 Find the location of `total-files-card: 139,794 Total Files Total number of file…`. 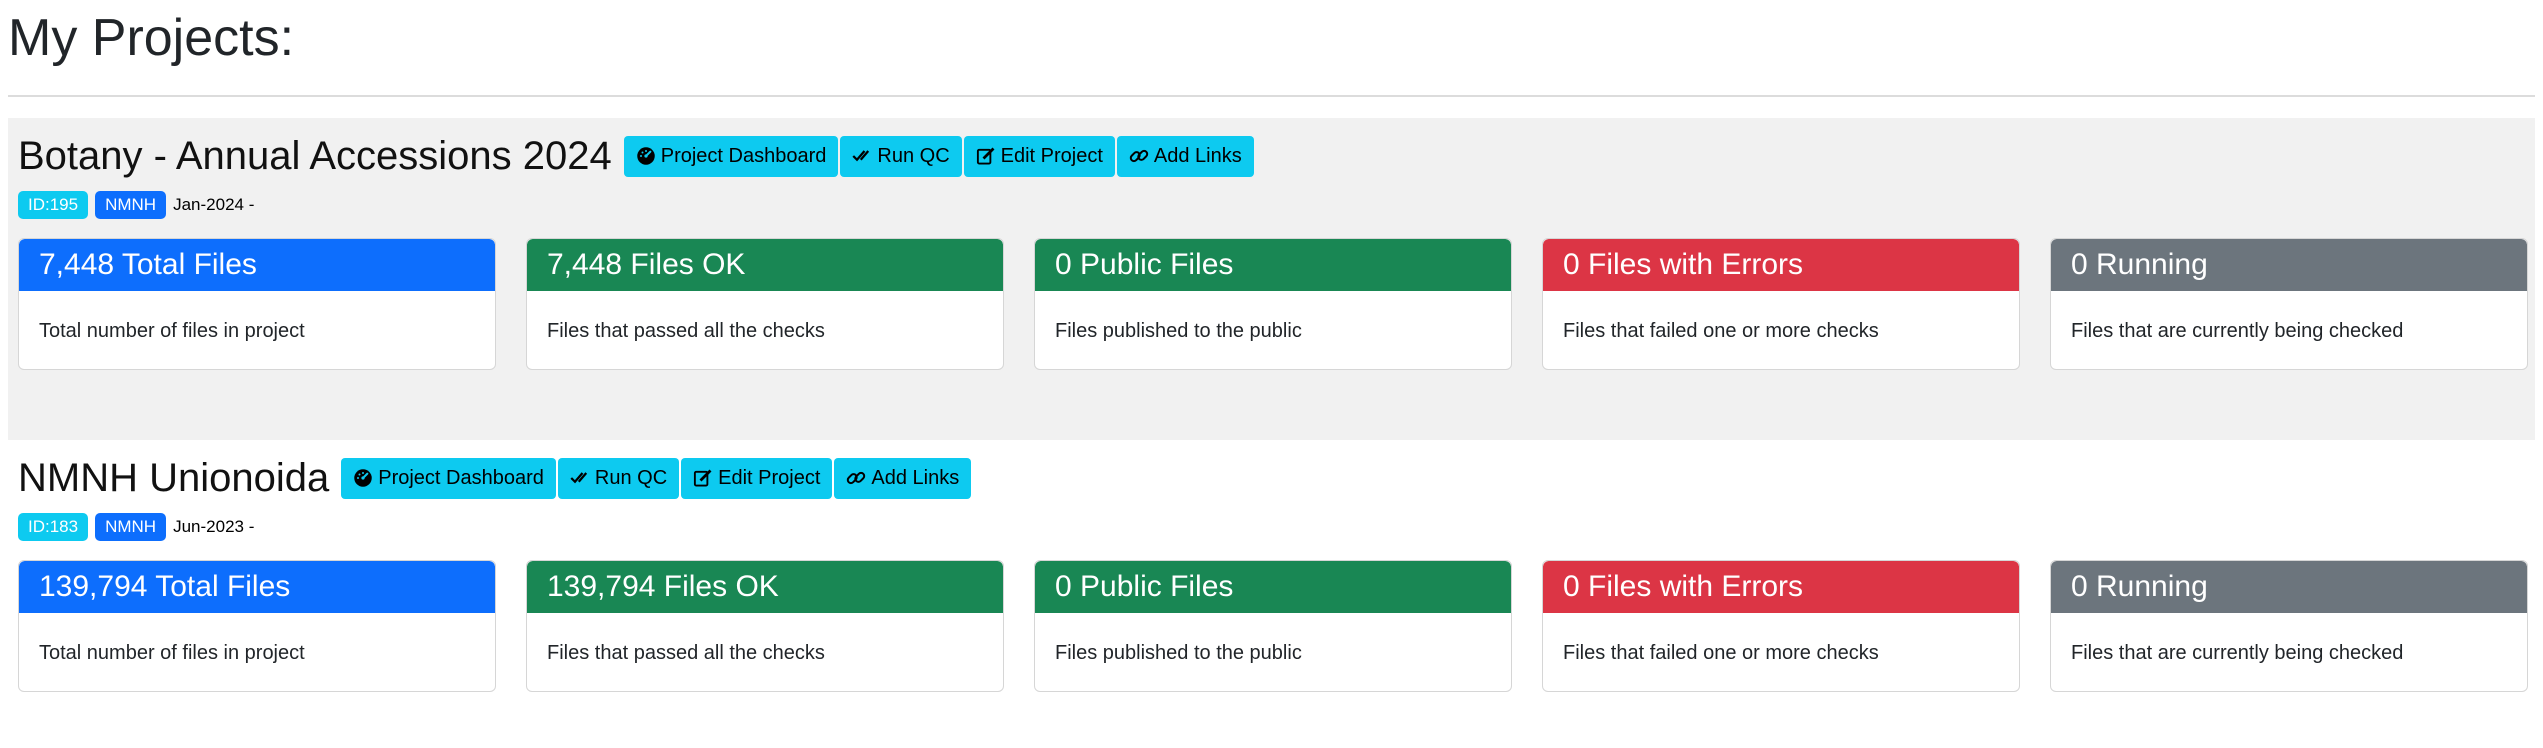

total-files-card: 139,794 Total Files Total number of file… is located at coordinates (257, 626).